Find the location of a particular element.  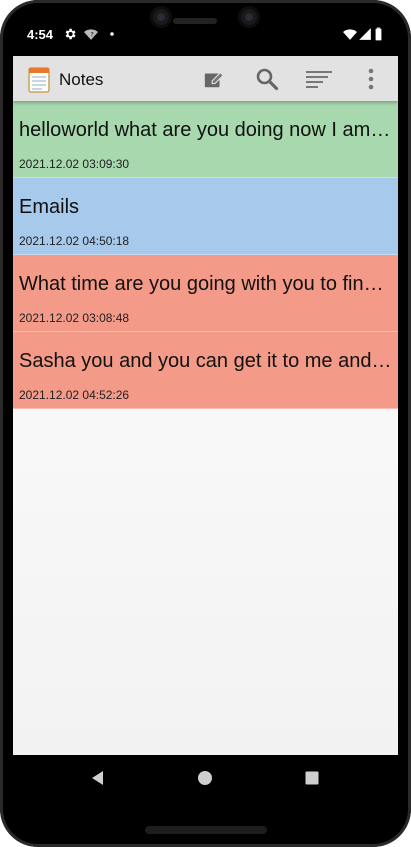

recents-icon is located at coordinates (312, 778).